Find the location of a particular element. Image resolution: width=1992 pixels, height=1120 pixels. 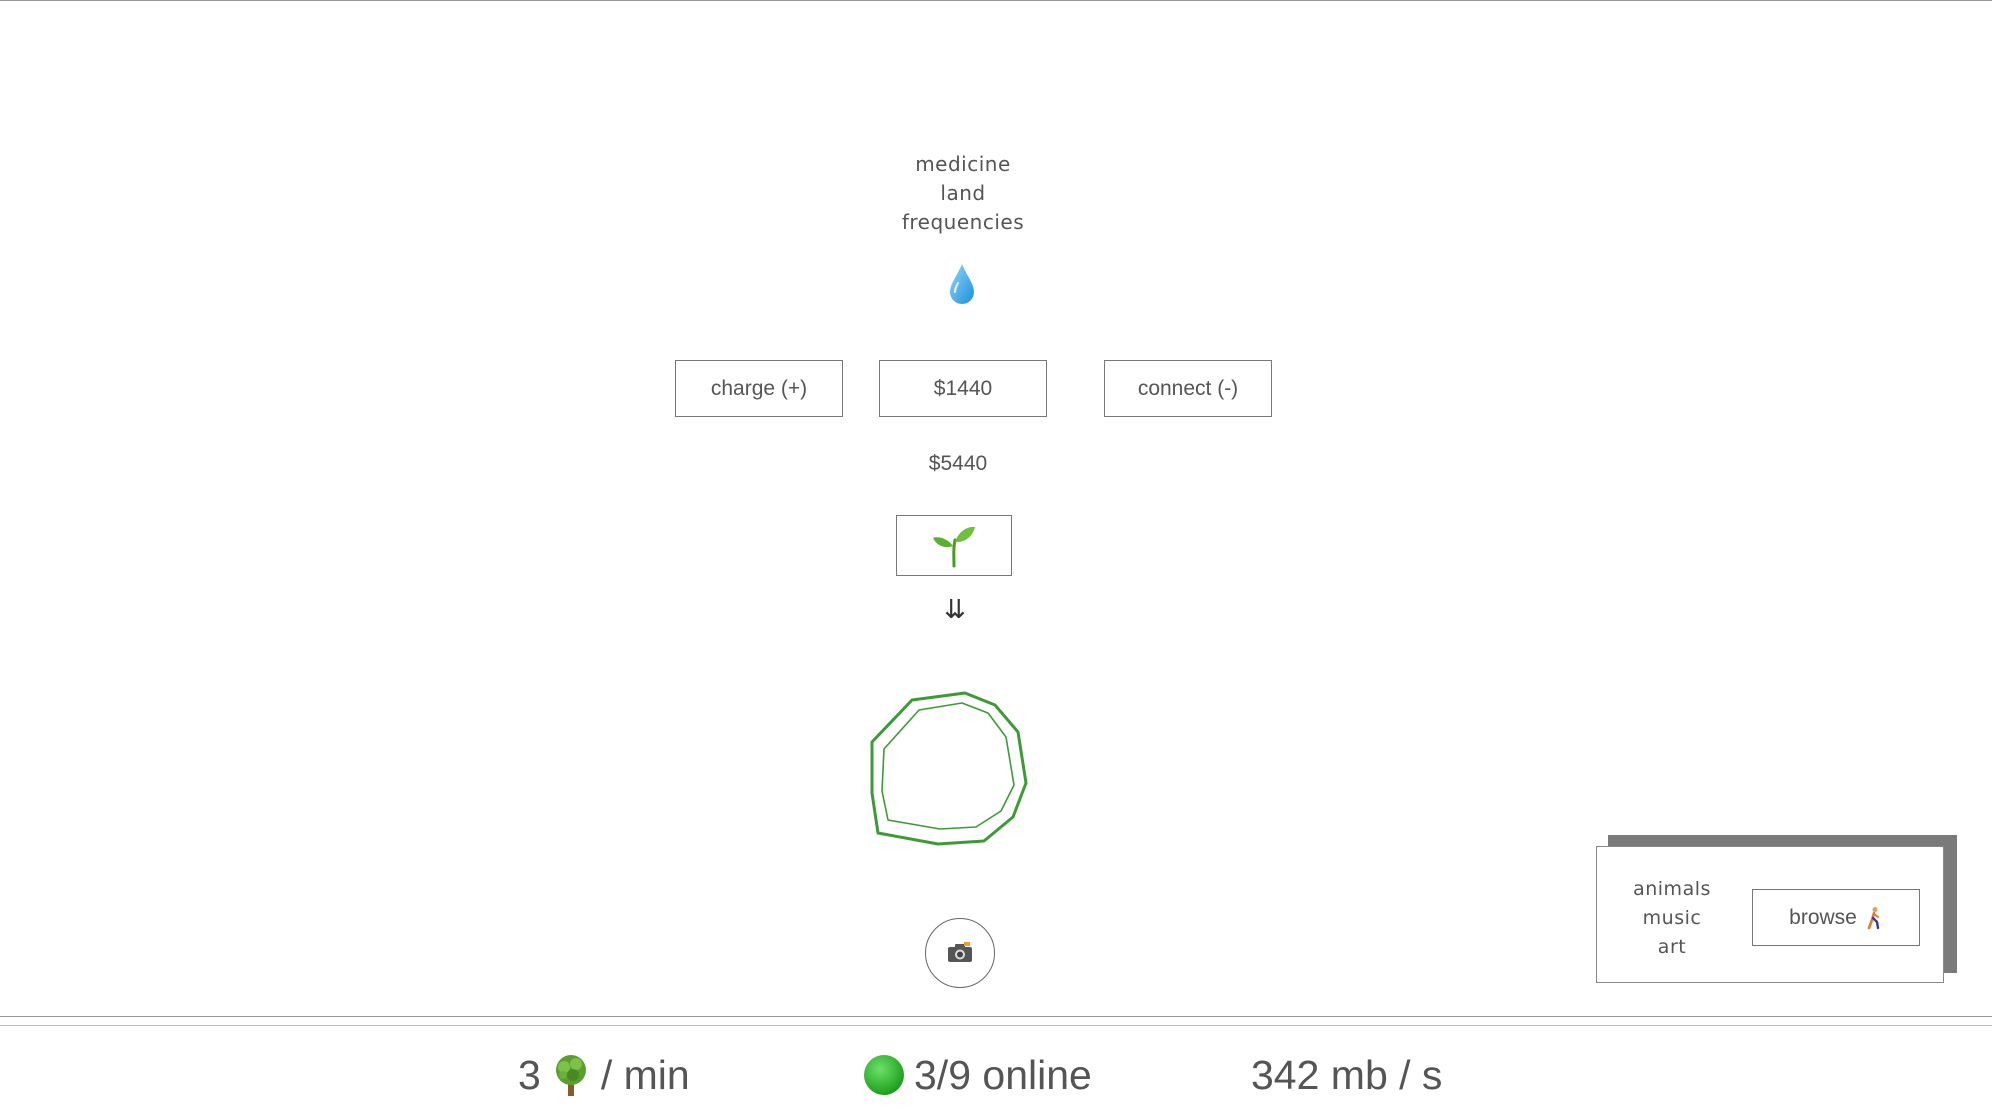

tag-item: frequencies is located at coordinates (963, 222).